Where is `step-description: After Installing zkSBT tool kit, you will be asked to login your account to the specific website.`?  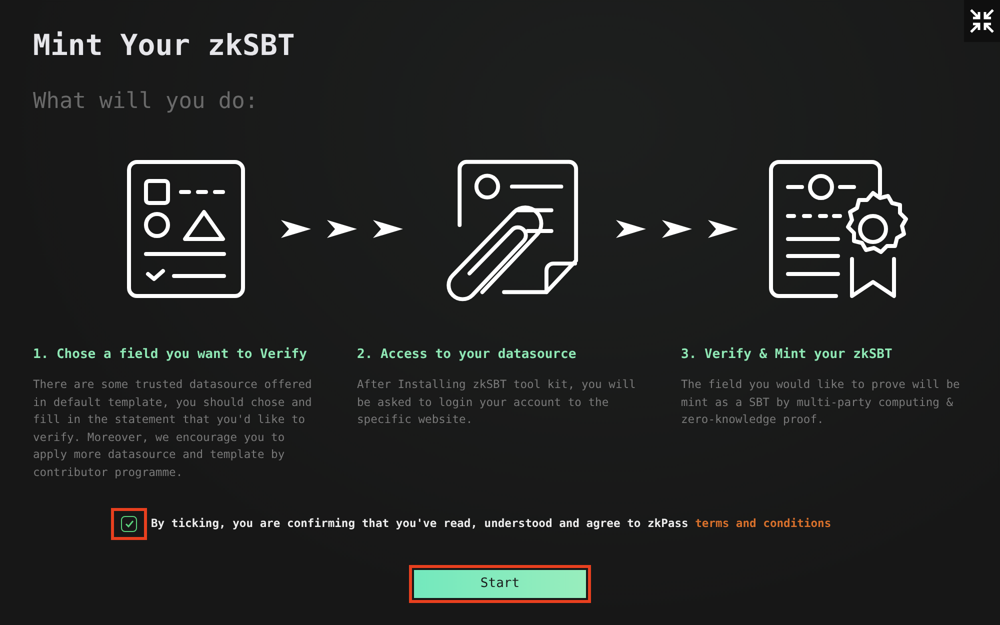
step-description: After Installing zkSBT tool kit, you will be asked to login your account to the specific website. is located at coordinates (497, 402).